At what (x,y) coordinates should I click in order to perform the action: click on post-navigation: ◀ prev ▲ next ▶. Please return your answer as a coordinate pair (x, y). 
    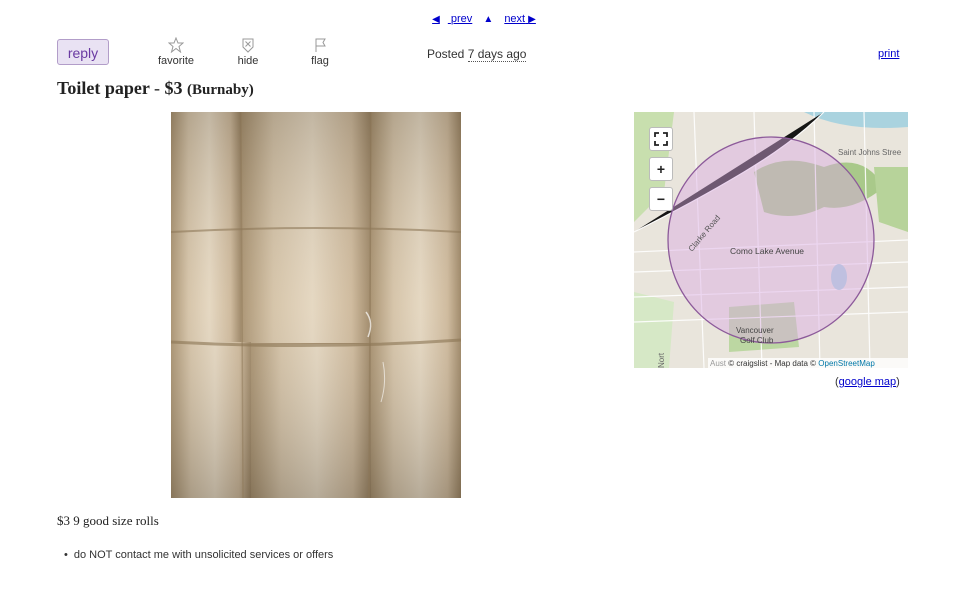
    Looking at the image, I should click on (480, 19).